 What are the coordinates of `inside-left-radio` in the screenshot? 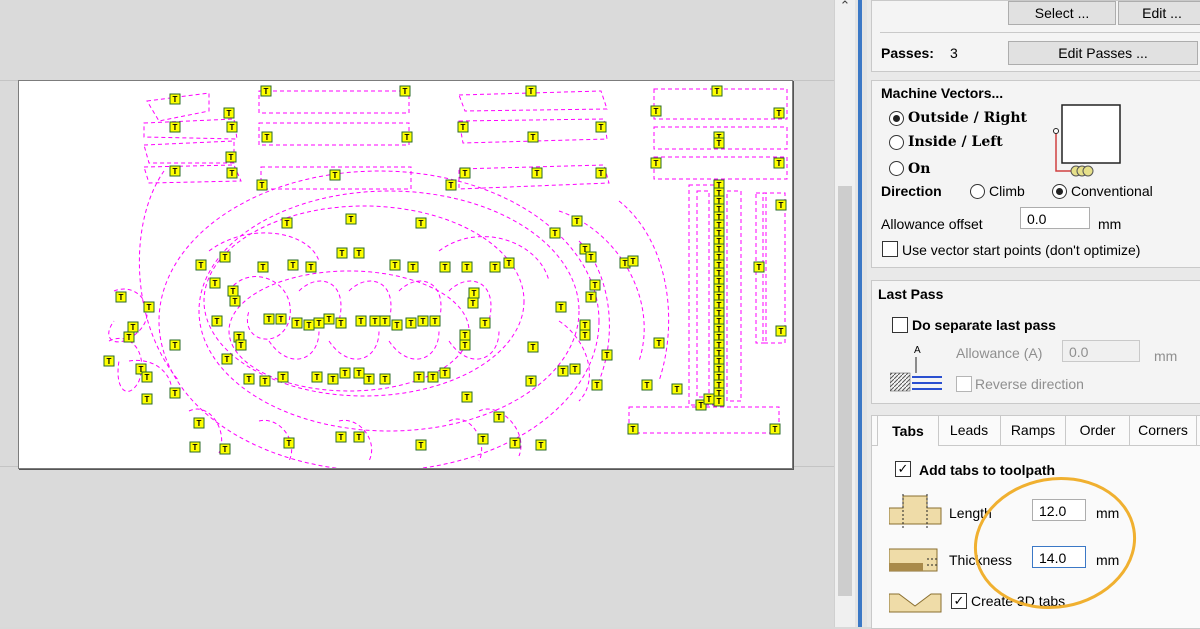 It's located at (896, 142).